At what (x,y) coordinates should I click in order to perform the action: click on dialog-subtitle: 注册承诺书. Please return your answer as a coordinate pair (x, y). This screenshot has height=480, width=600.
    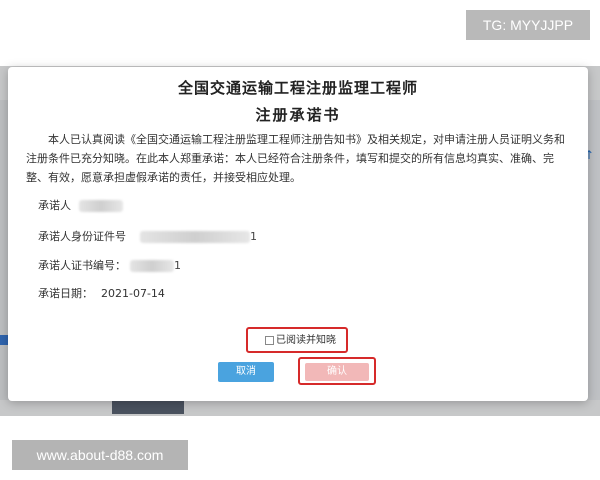
    Looking at the image, I should click on (298, 115).